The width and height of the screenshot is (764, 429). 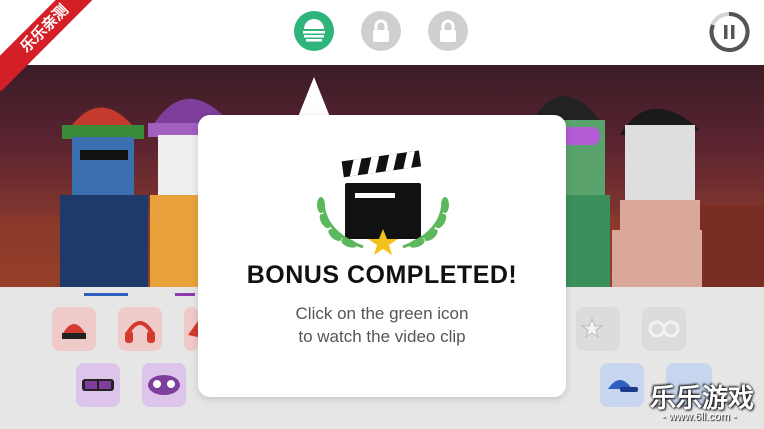 I want to click on corner-watermark: 乐乐亲测, so click(x=55, y=55).